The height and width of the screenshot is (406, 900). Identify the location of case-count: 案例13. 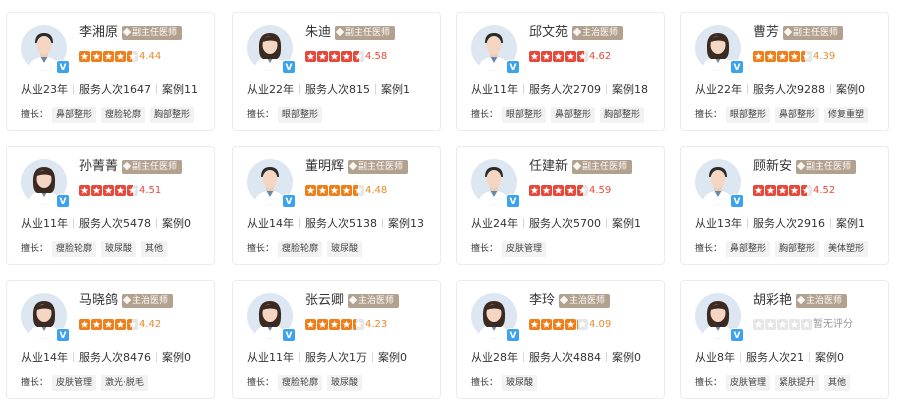
(406, 223).